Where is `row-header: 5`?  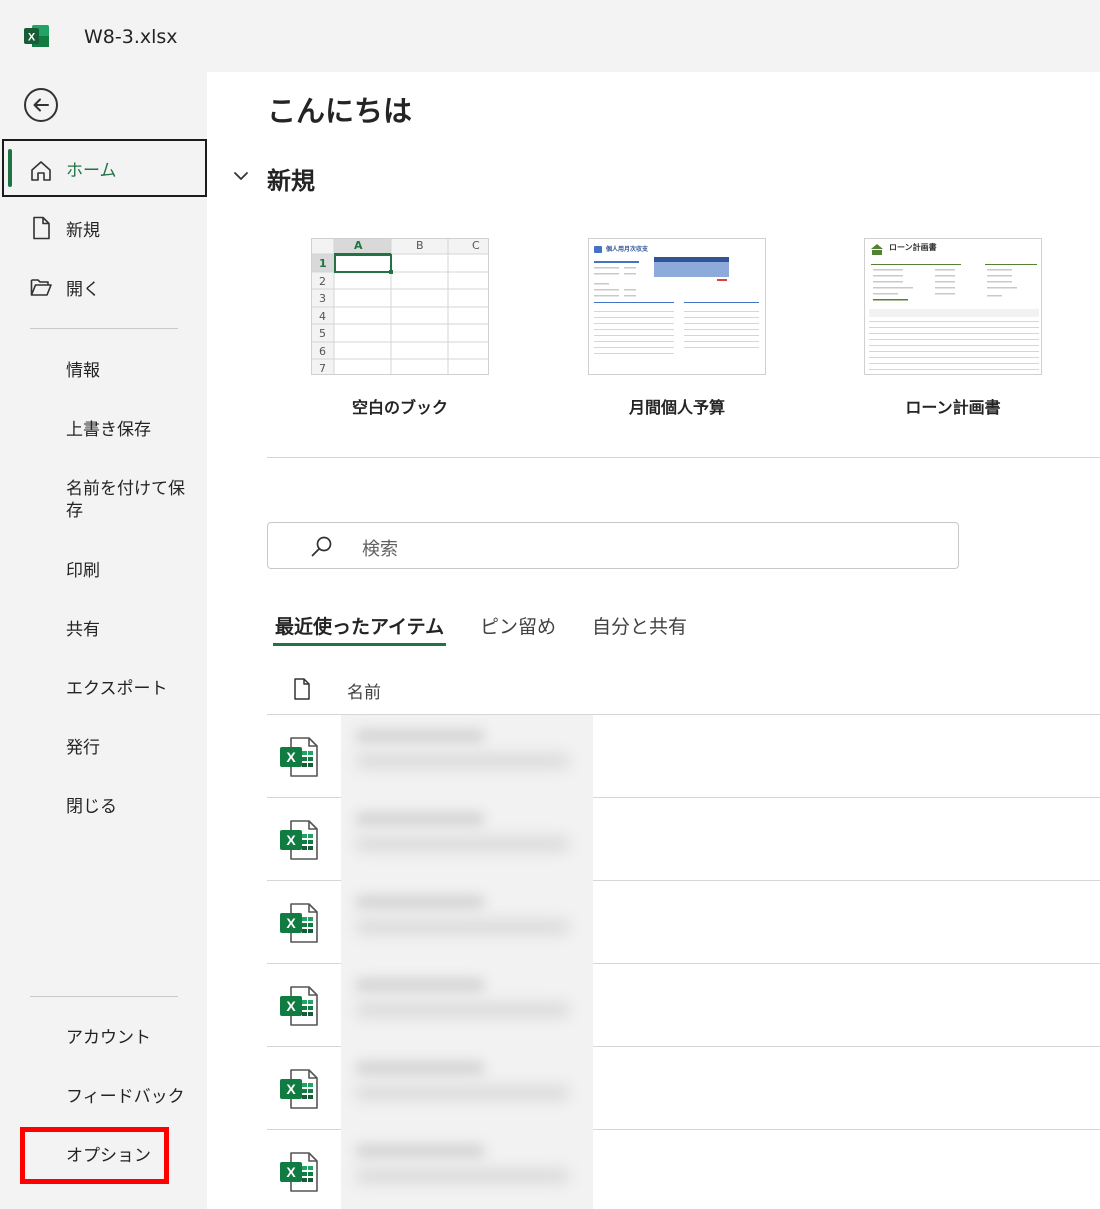 row-header: 5 is located at coordinates (322, 333).